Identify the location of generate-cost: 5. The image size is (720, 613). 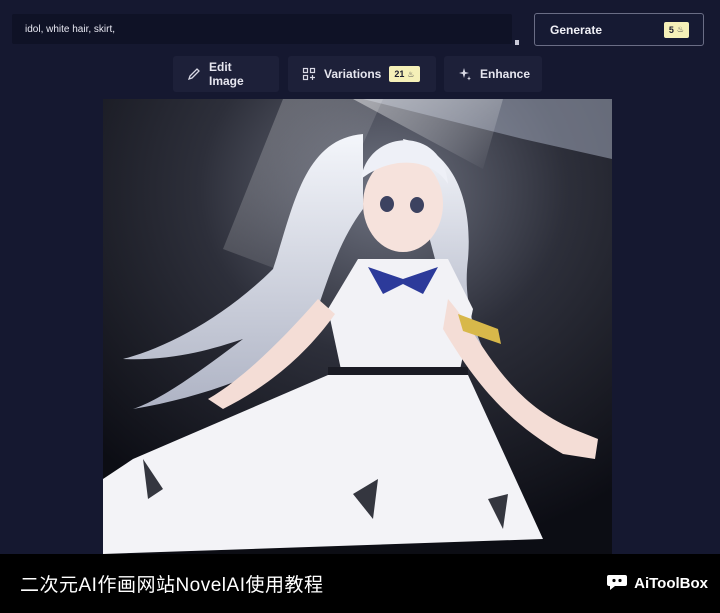
(671, 29).